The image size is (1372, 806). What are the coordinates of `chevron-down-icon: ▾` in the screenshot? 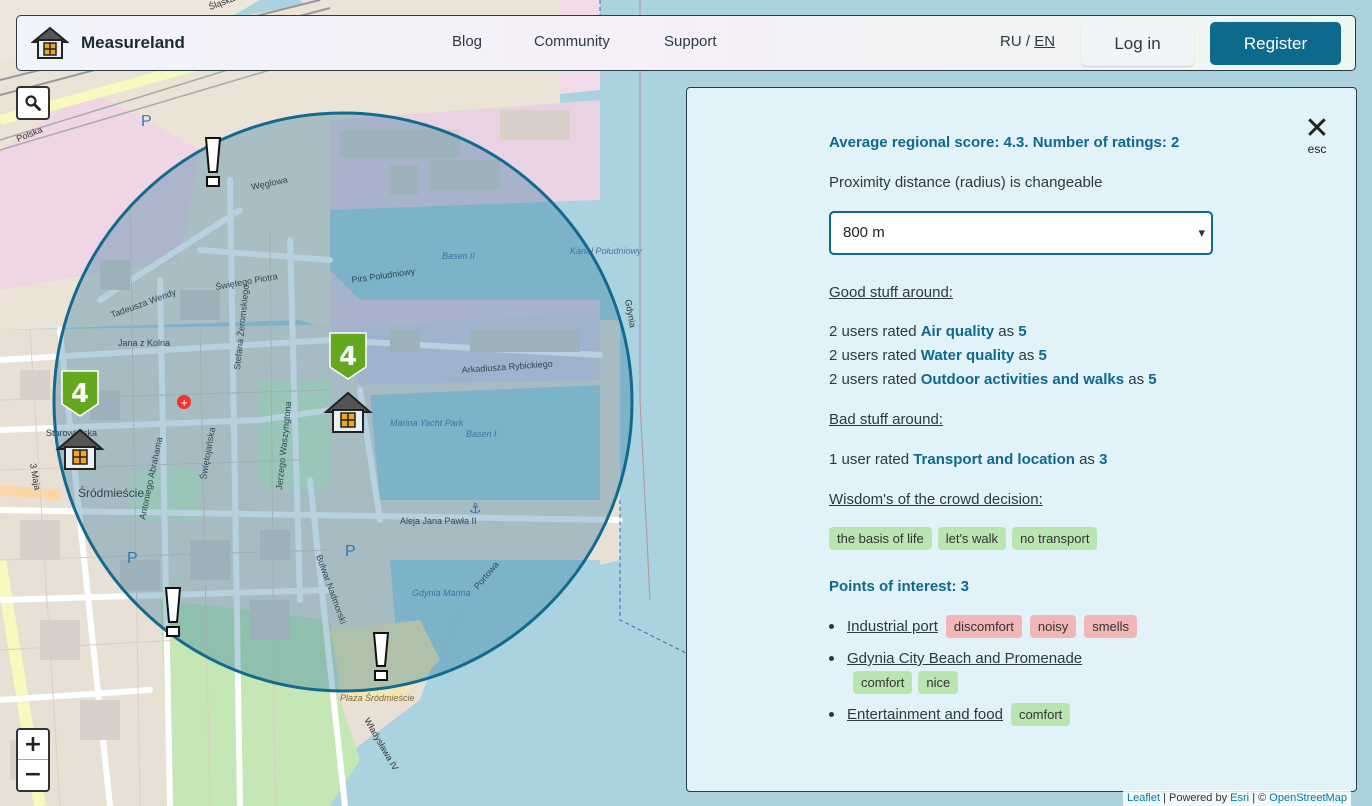 It's located at (1201, 232).